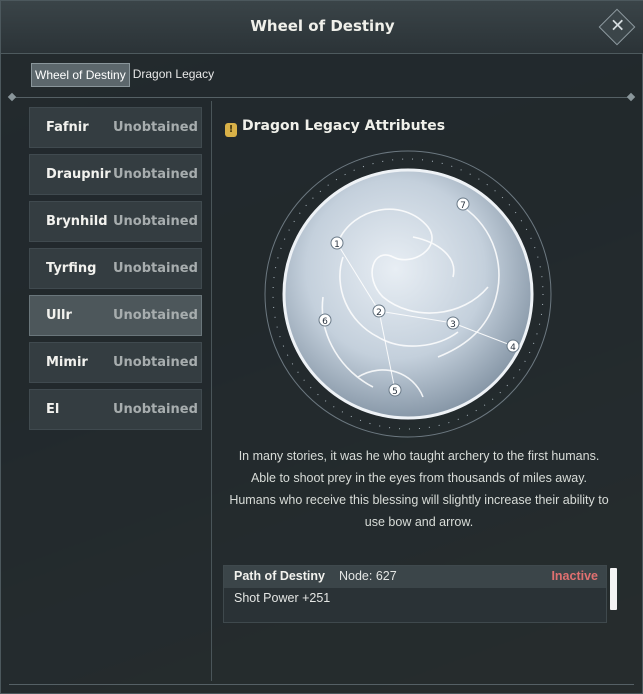 This screenshot has height=694, width=643. I want to click on scrollbar-thumb, so click(613, 589).